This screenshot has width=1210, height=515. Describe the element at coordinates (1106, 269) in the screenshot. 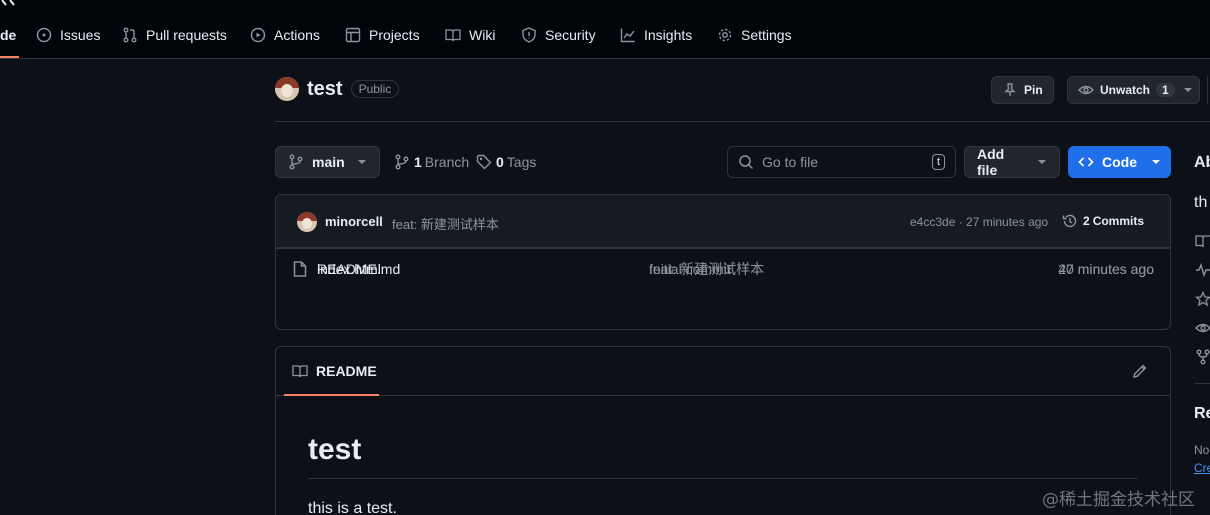

I see `file-time: 27 minutes ago` at that location.